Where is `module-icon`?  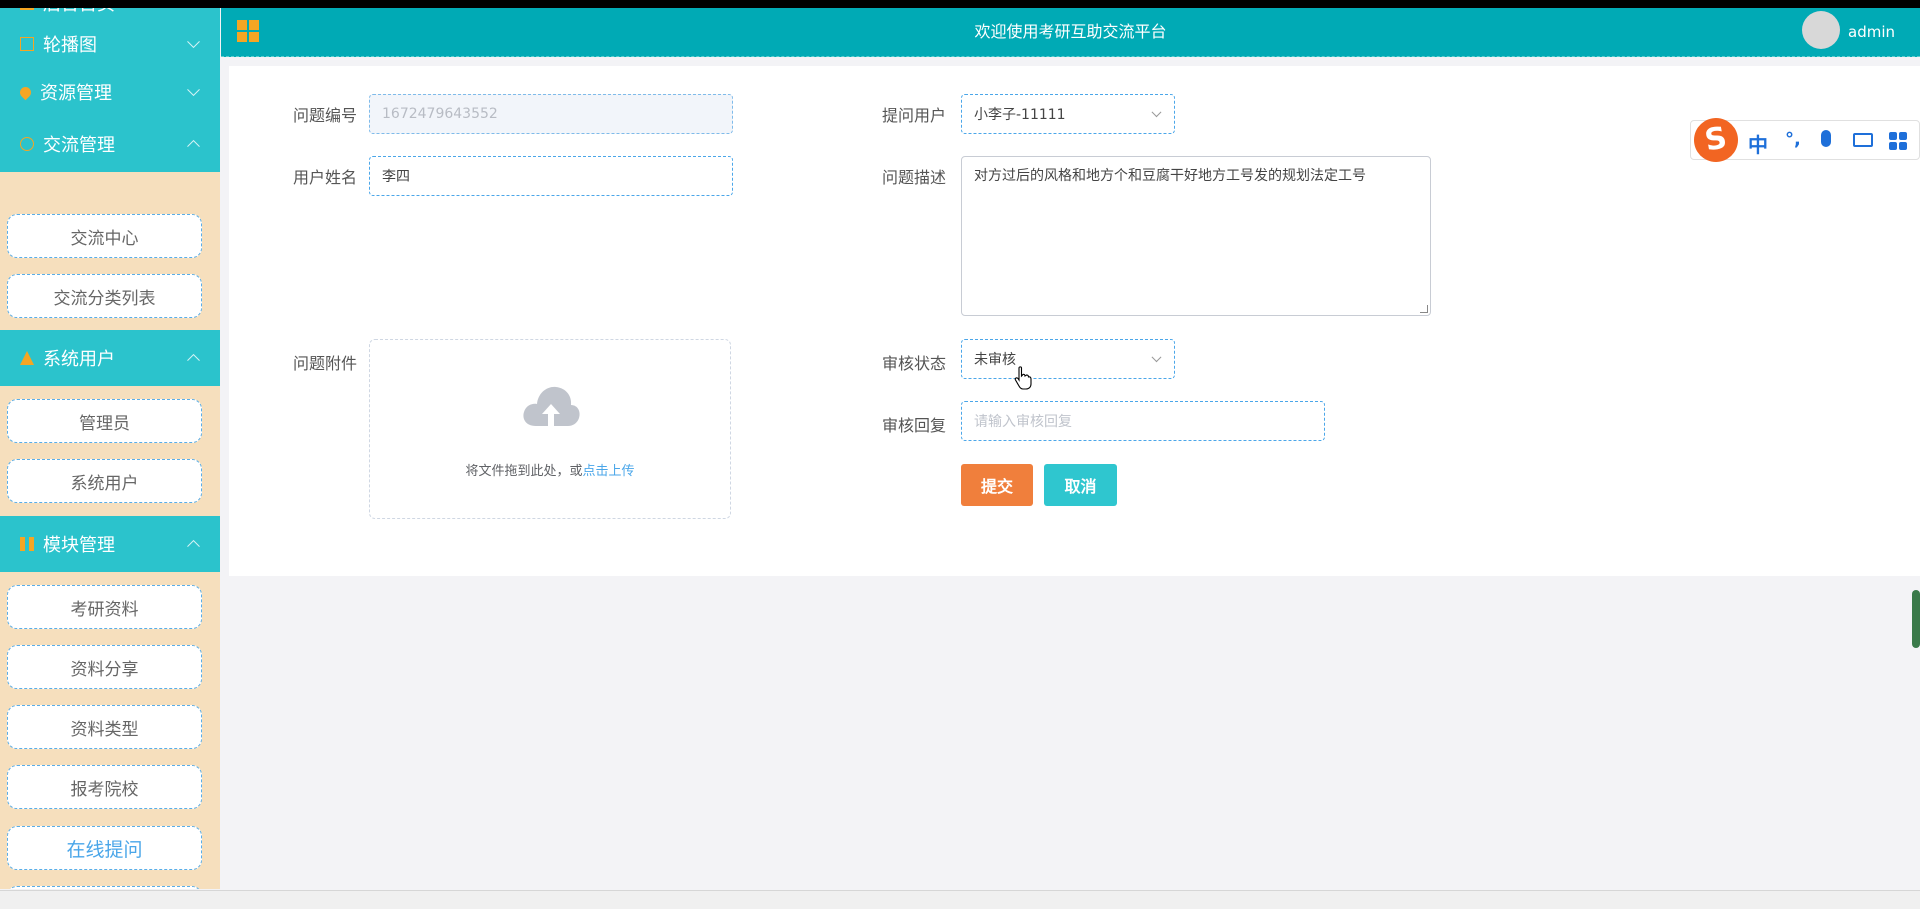 module-icon is located at coordinates (27, 544).